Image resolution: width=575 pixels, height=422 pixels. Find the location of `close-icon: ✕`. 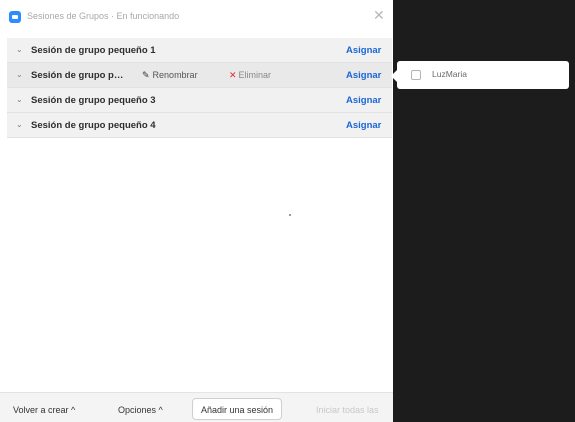

close-icon: ✕ is located at coordinates (379, 15).